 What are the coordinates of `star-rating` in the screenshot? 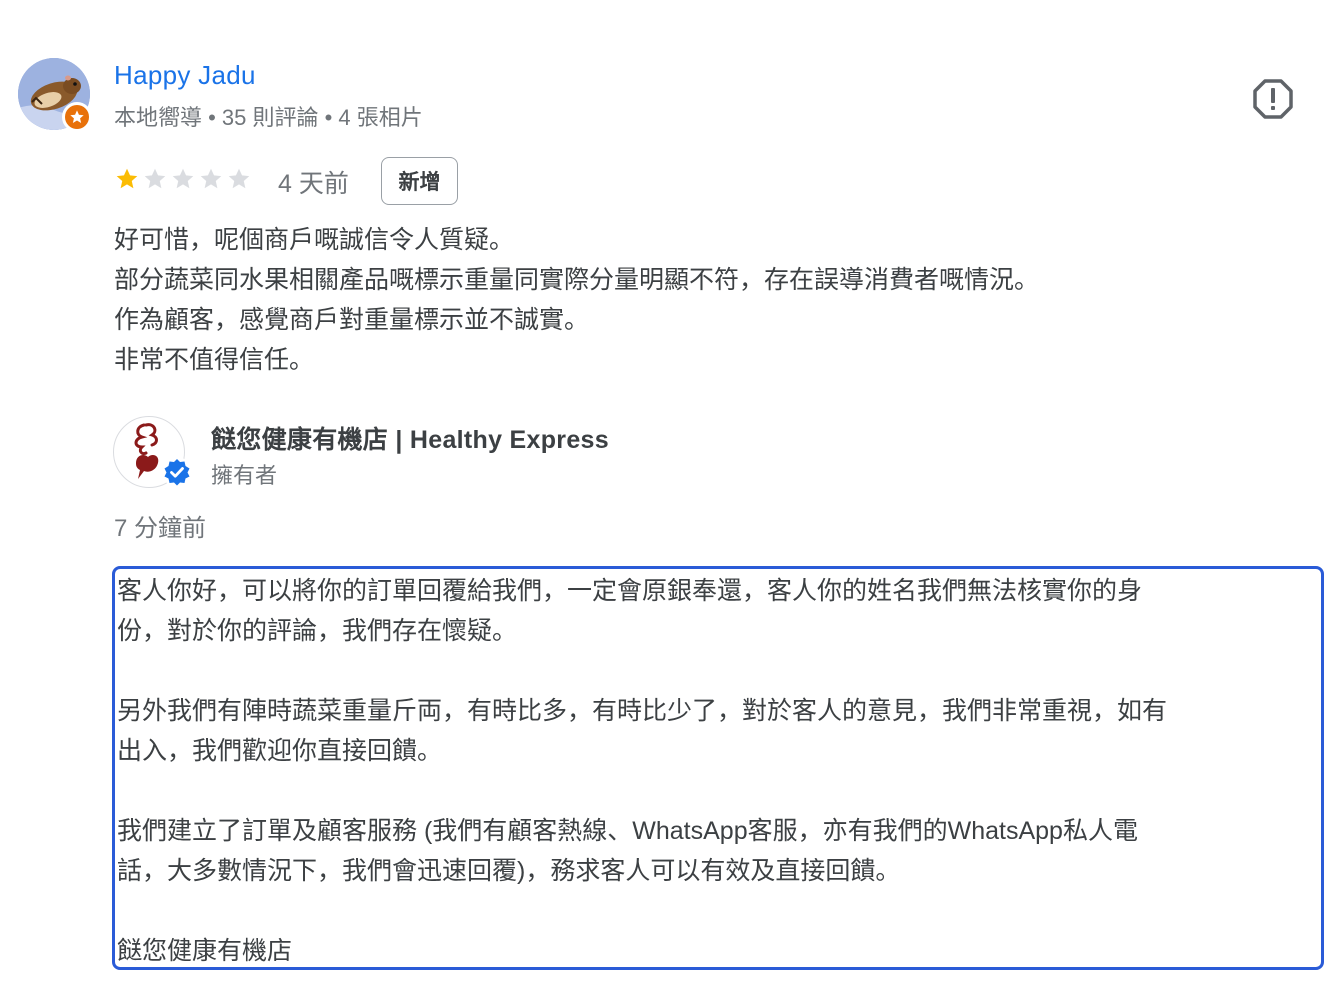 It's located at (183, 179).